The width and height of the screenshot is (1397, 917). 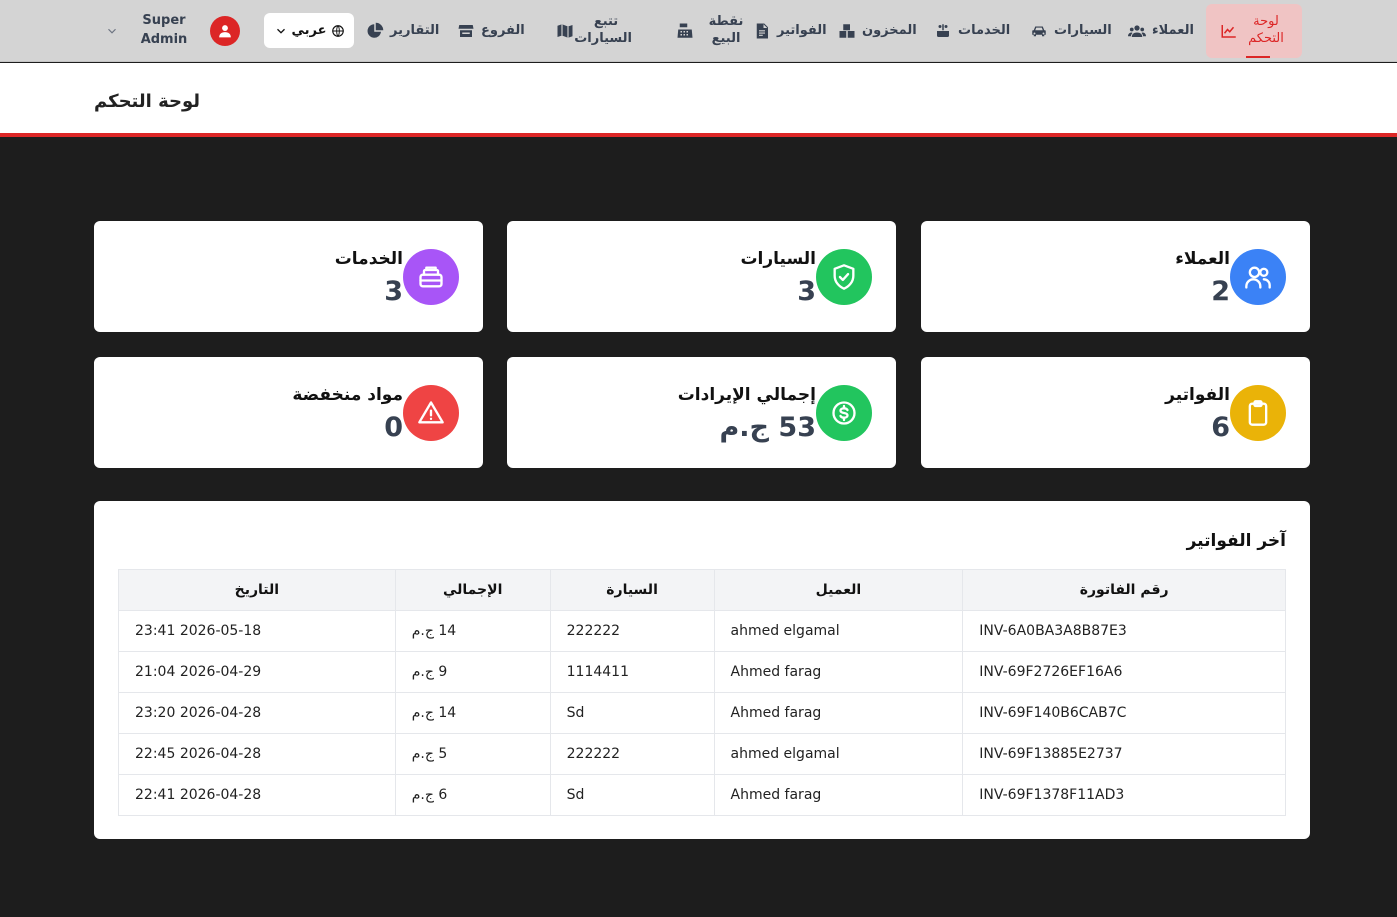 What do you see at coordinates (472, 795) in the screenshot?
I see `cell-total: 6 ج.م` at bounding box center [472, 795].